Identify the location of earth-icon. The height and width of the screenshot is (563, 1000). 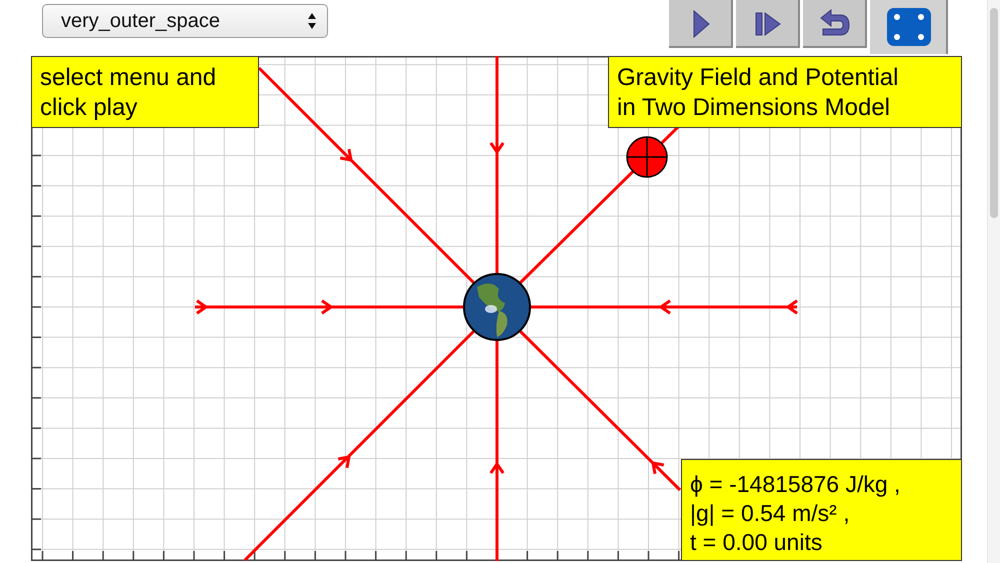
(497, 307).